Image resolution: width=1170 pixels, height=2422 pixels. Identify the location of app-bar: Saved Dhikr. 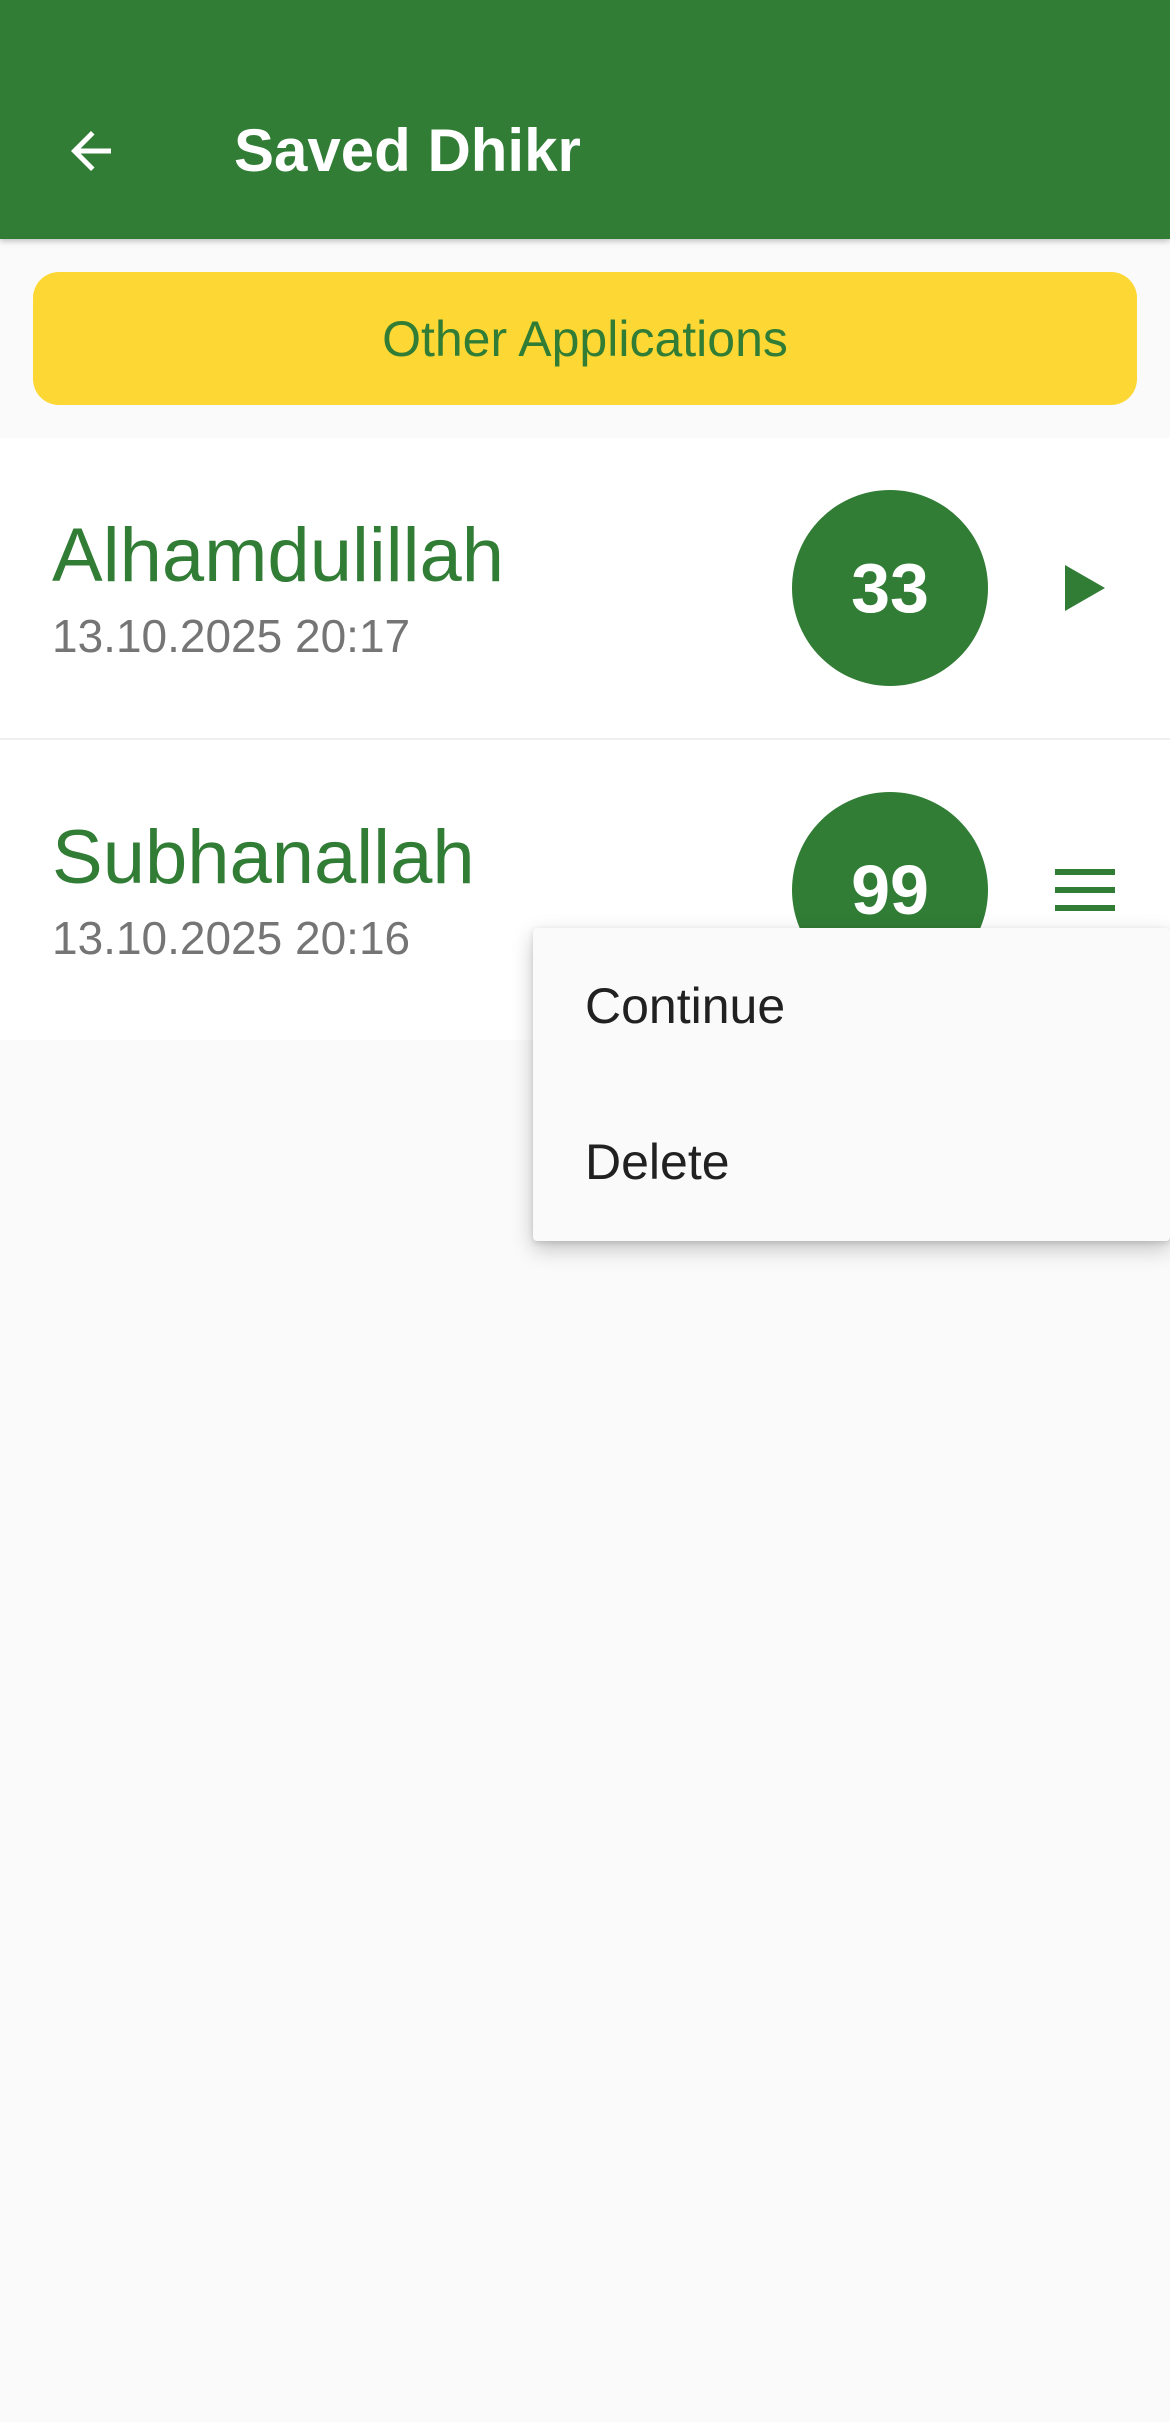
(585, 119).